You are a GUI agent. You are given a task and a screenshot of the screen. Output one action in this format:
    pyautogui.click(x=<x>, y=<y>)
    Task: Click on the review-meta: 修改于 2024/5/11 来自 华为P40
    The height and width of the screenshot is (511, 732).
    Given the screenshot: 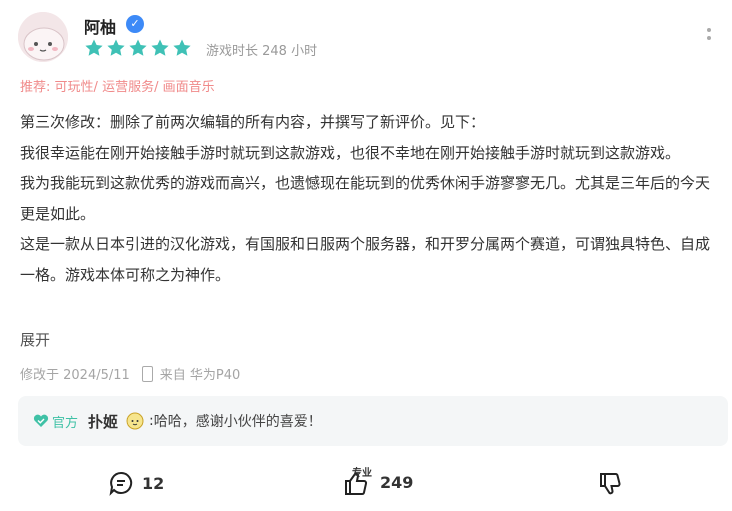 What is the action you would take?
    pyautogui.click(x=130, y=373)
    